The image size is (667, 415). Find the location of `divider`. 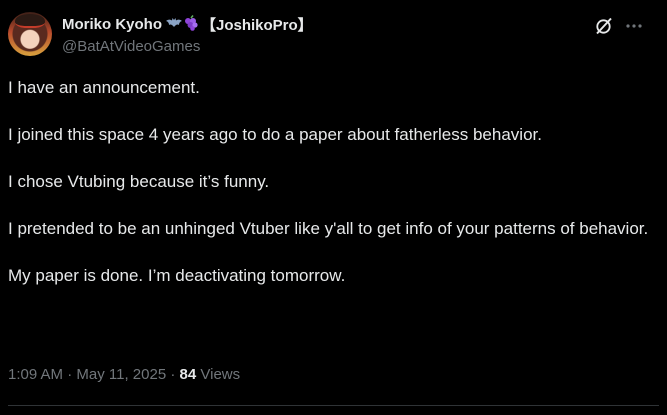

divider is located at coordinates (333, 405).